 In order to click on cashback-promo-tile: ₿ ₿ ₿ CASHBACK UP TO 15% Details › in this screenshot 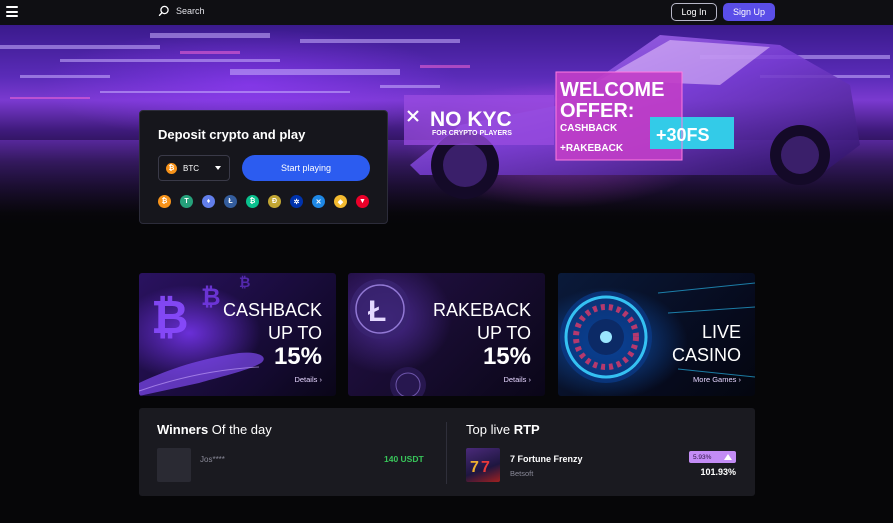, I will do `click(237, 334)`.